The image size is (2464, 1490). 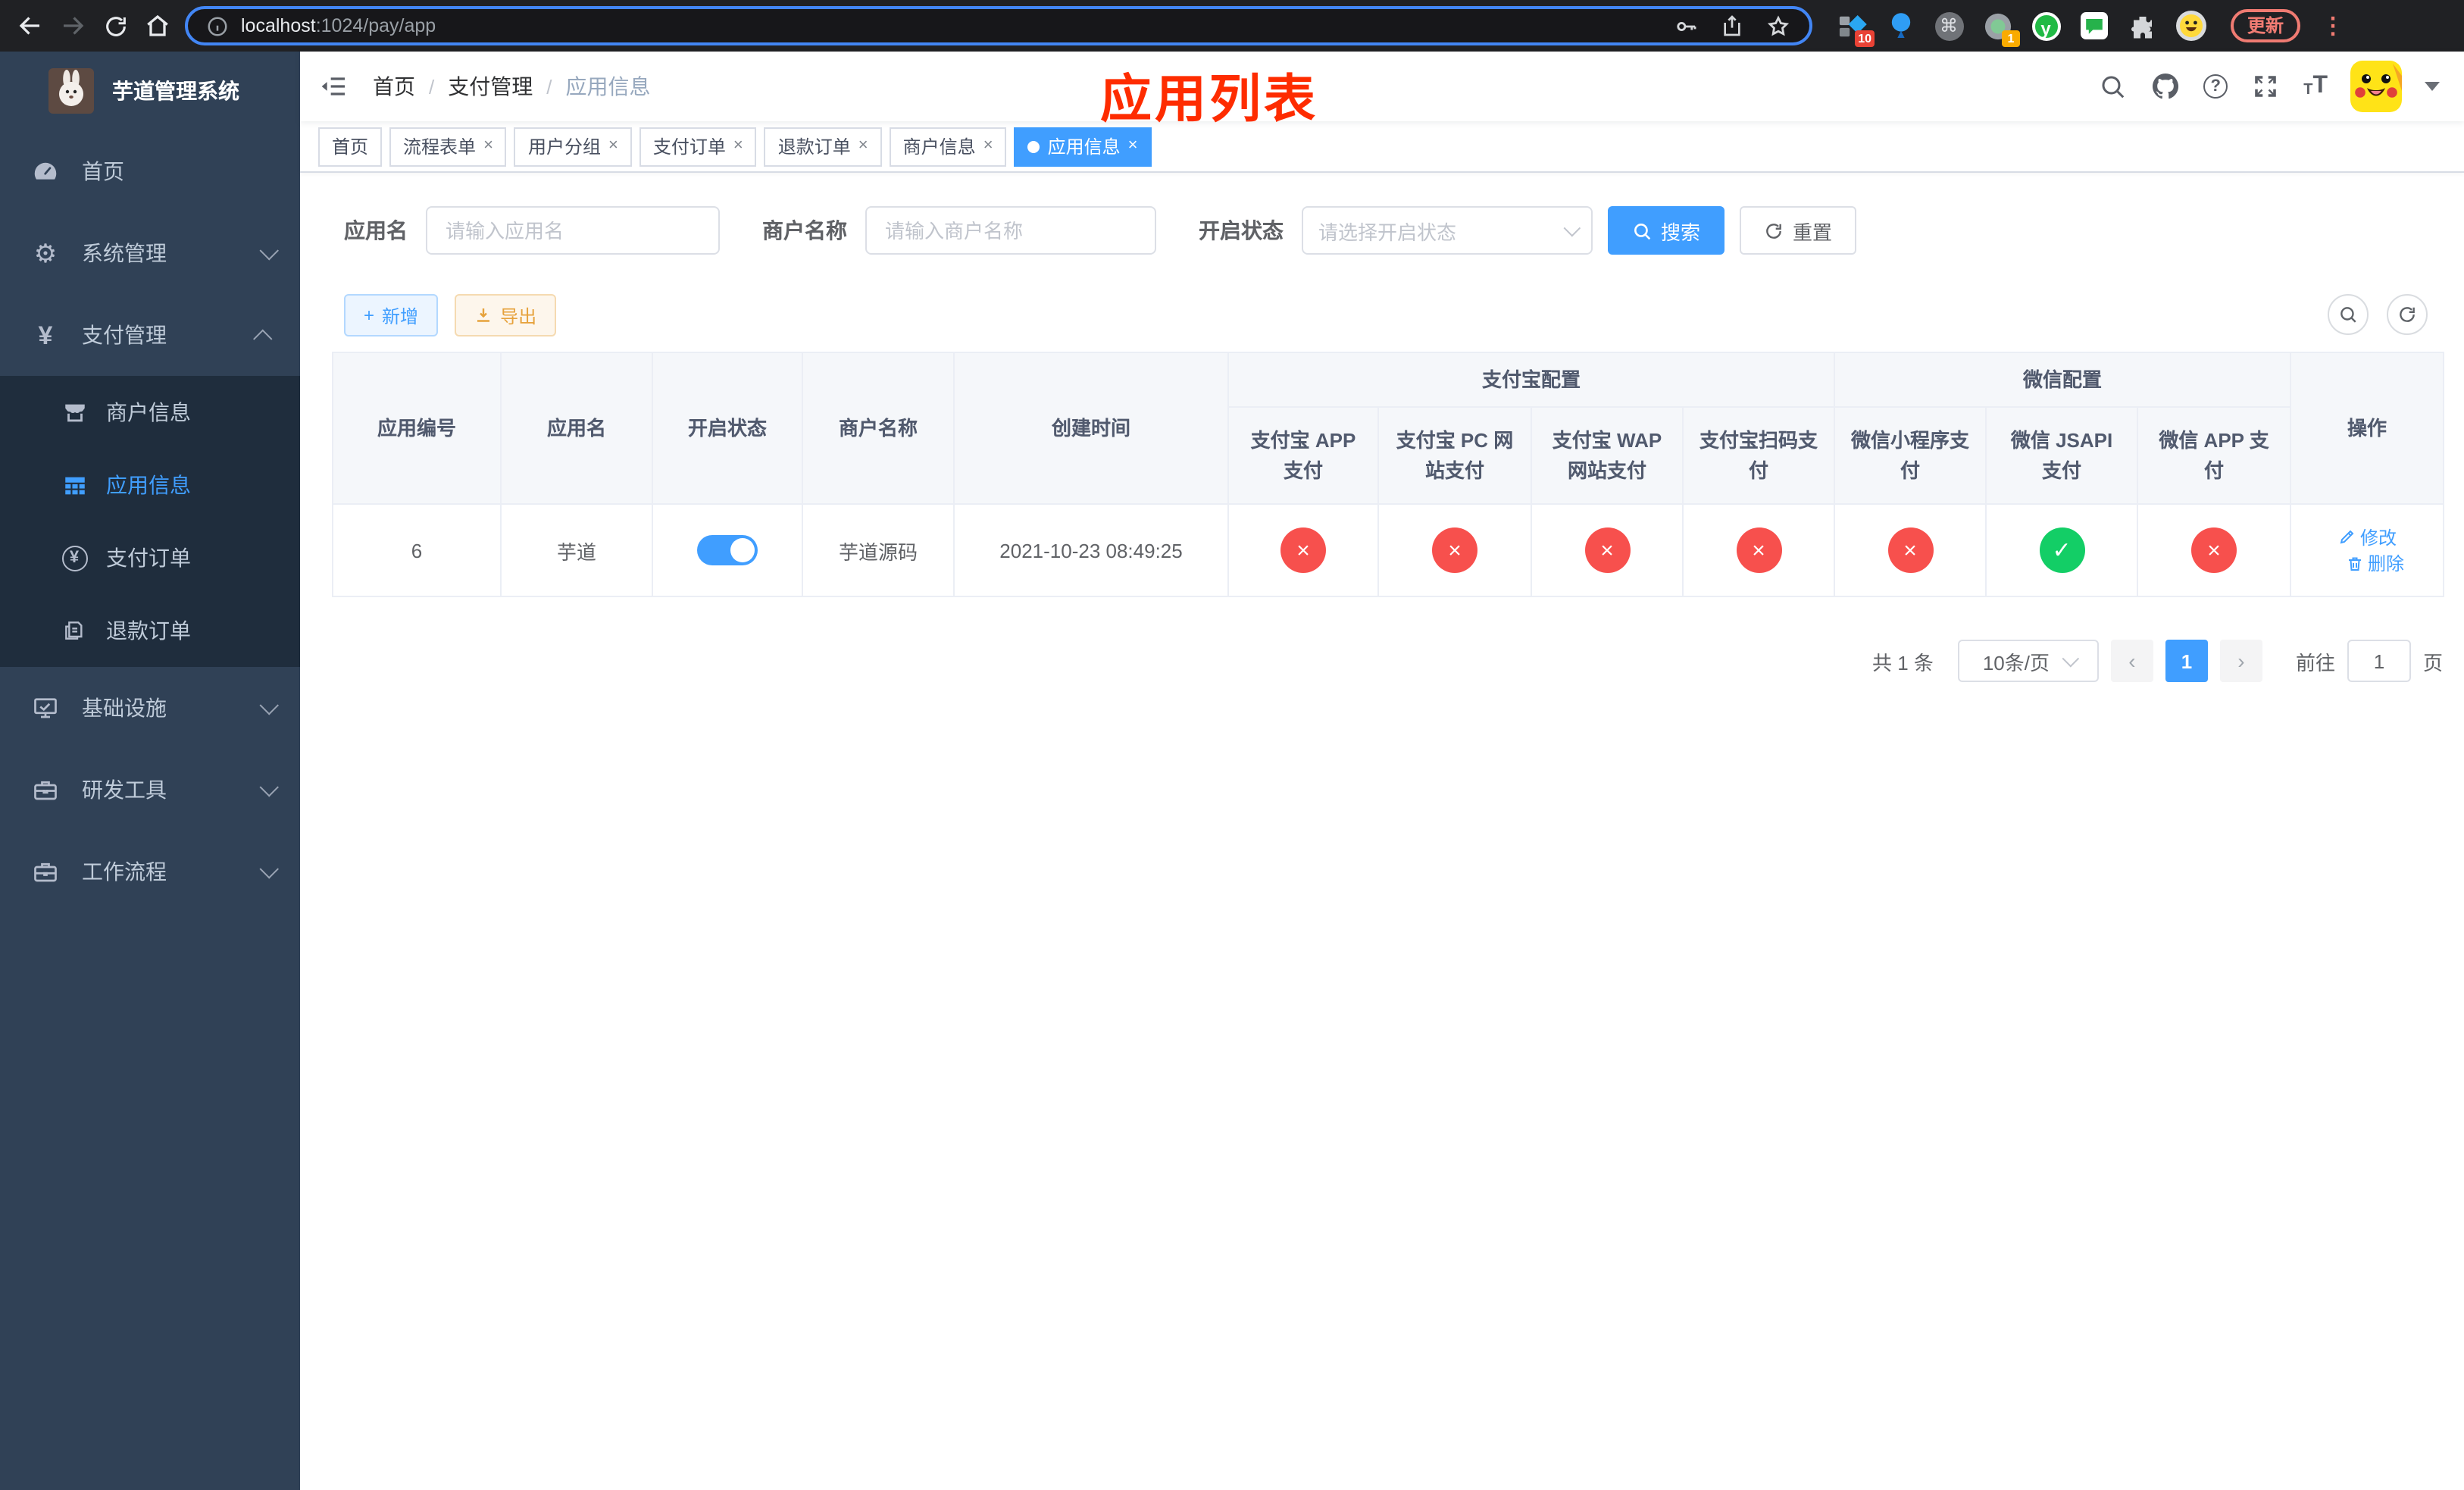 I want to click on ext-recorder-icon: 1, so click(x=2001, y=29).